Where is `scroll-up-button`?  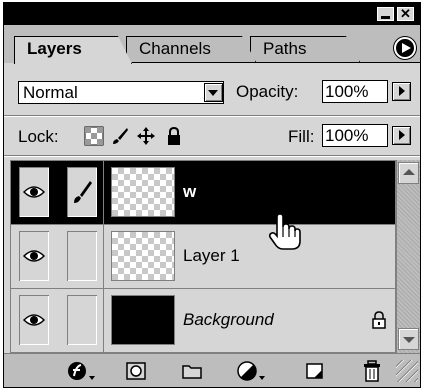
scroll-up-button is located at coordinates (408, 173).